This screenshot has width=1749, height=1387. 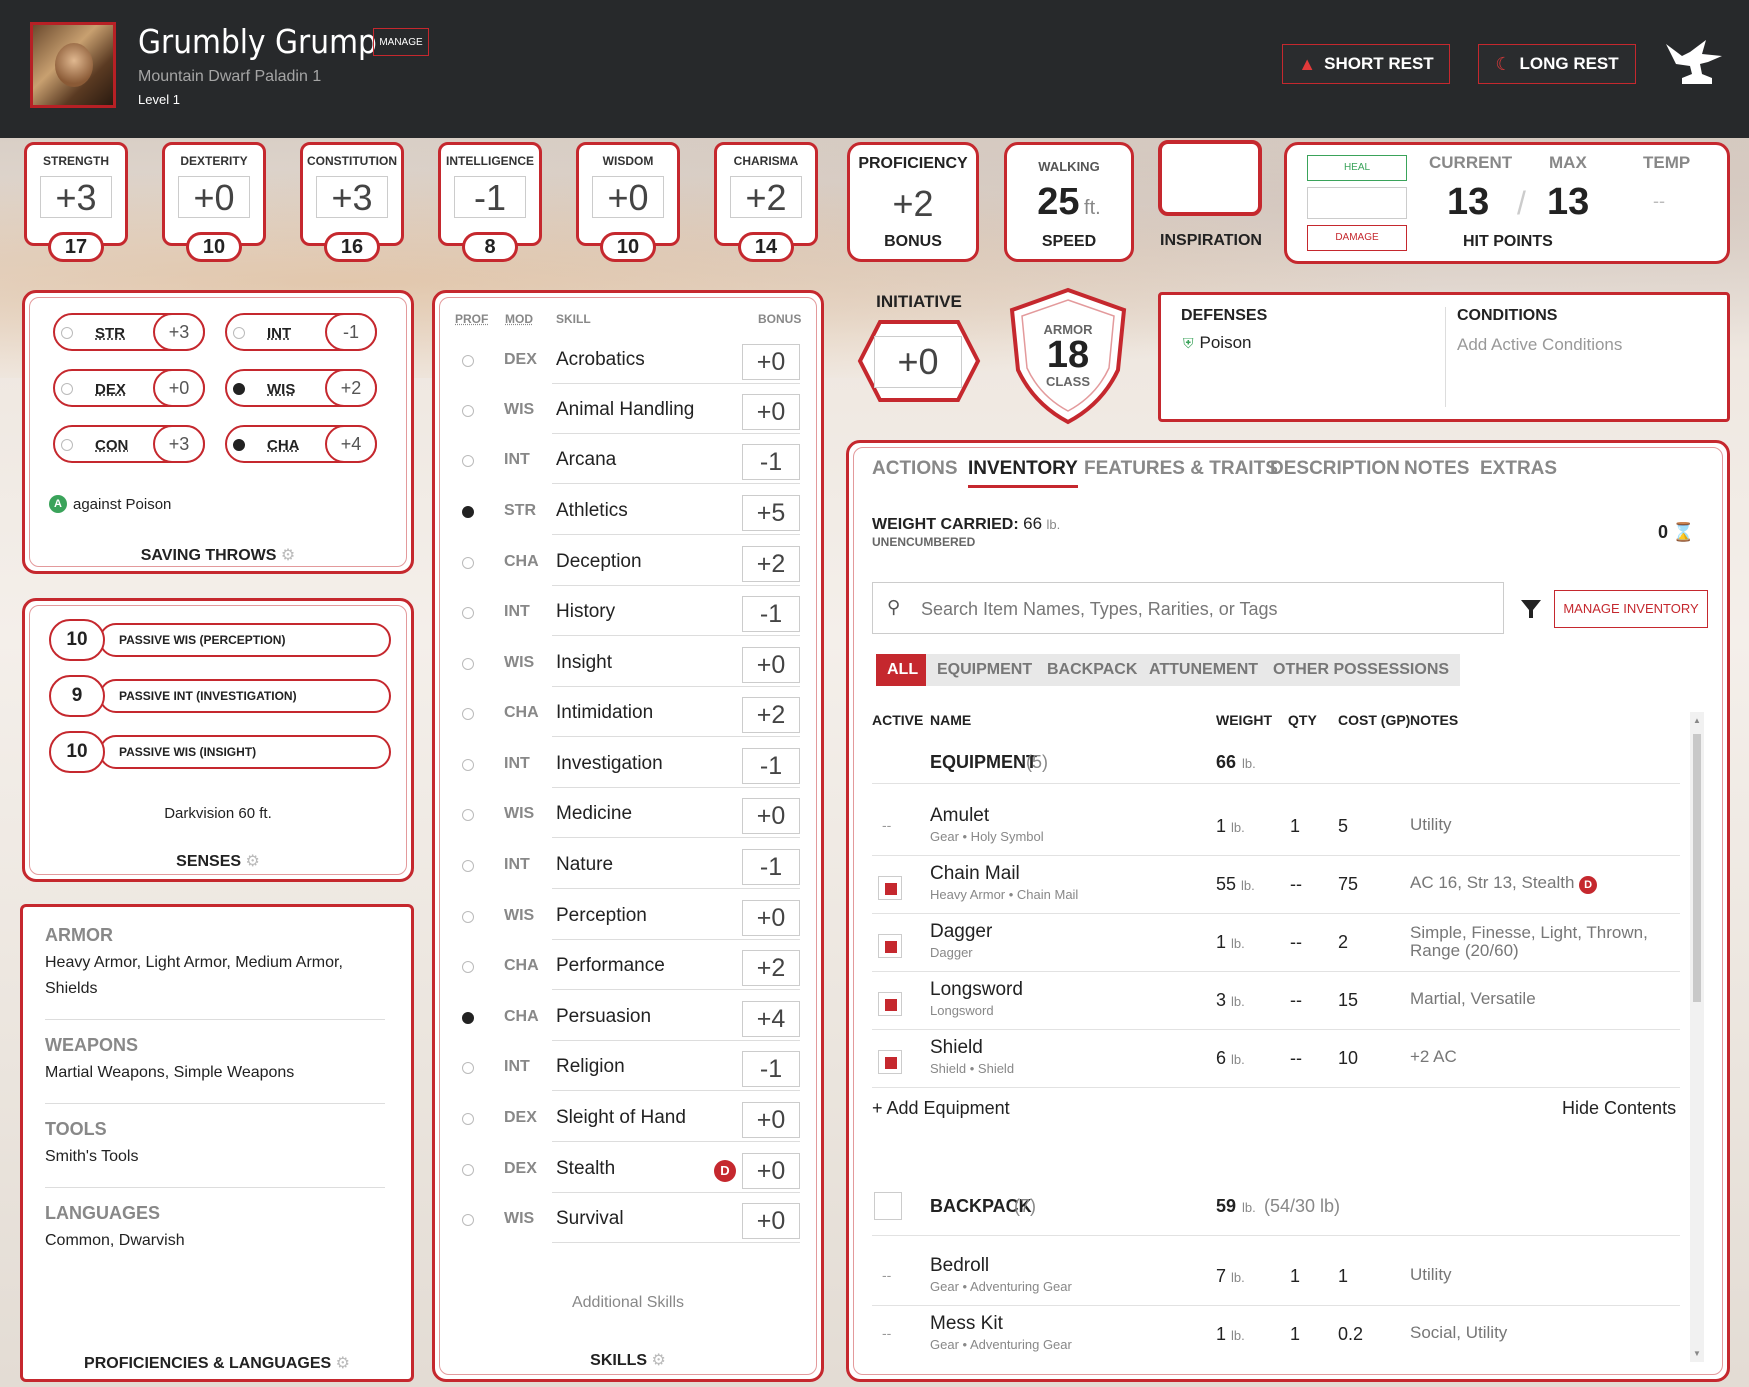 I want to click on tab-description: DESCRIPTION, so click(x=1335, y=469).